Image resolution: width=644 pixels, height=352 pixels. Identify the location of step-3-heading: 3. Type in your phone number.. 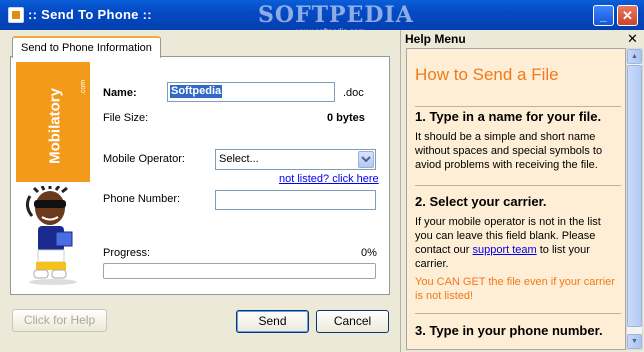
(509, 330).